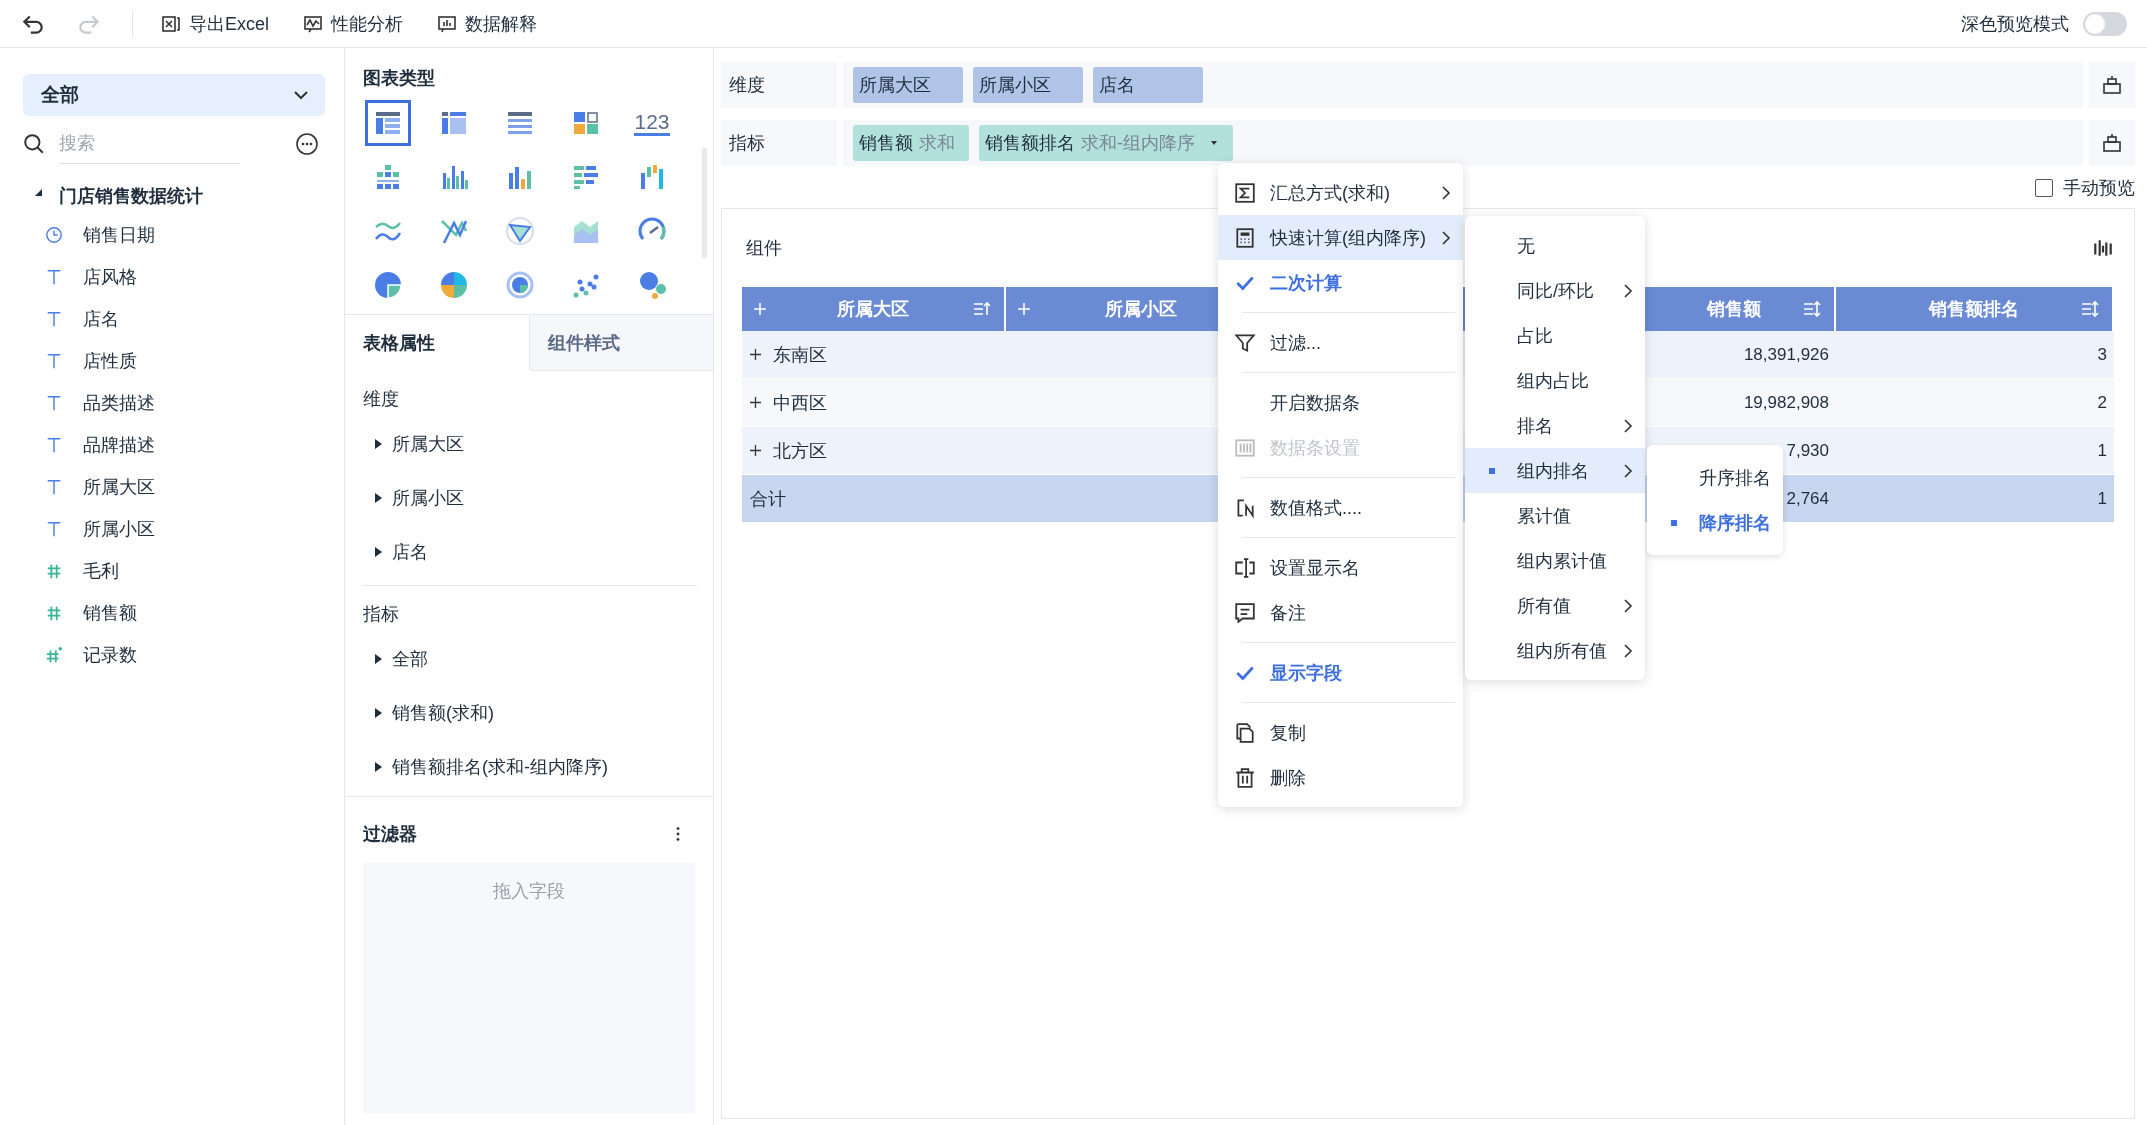  I want to click on field-item: 店名, so click(173, 319).